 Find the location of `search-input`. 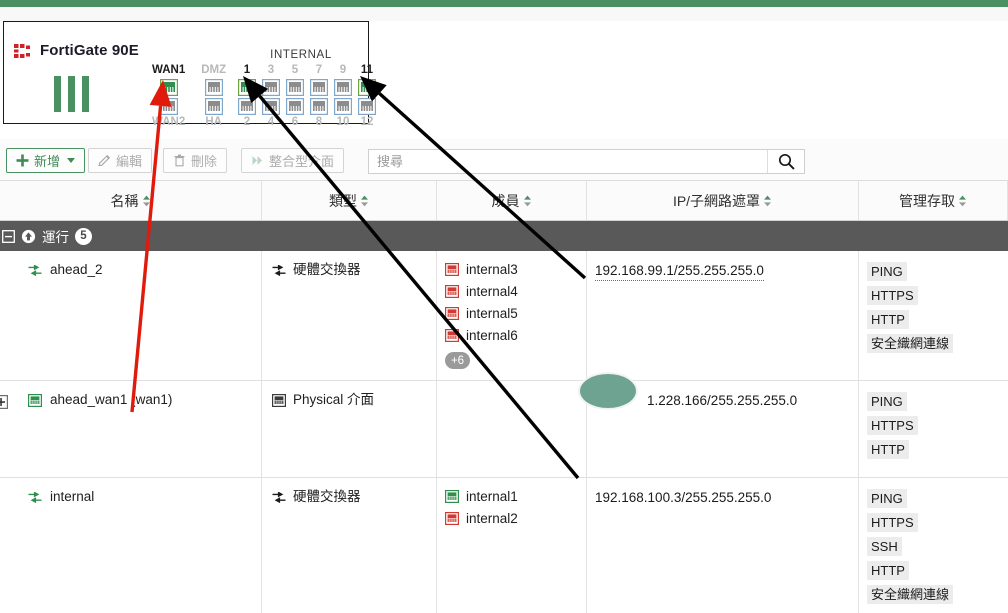

search-input is located at coordinates (568, 161).